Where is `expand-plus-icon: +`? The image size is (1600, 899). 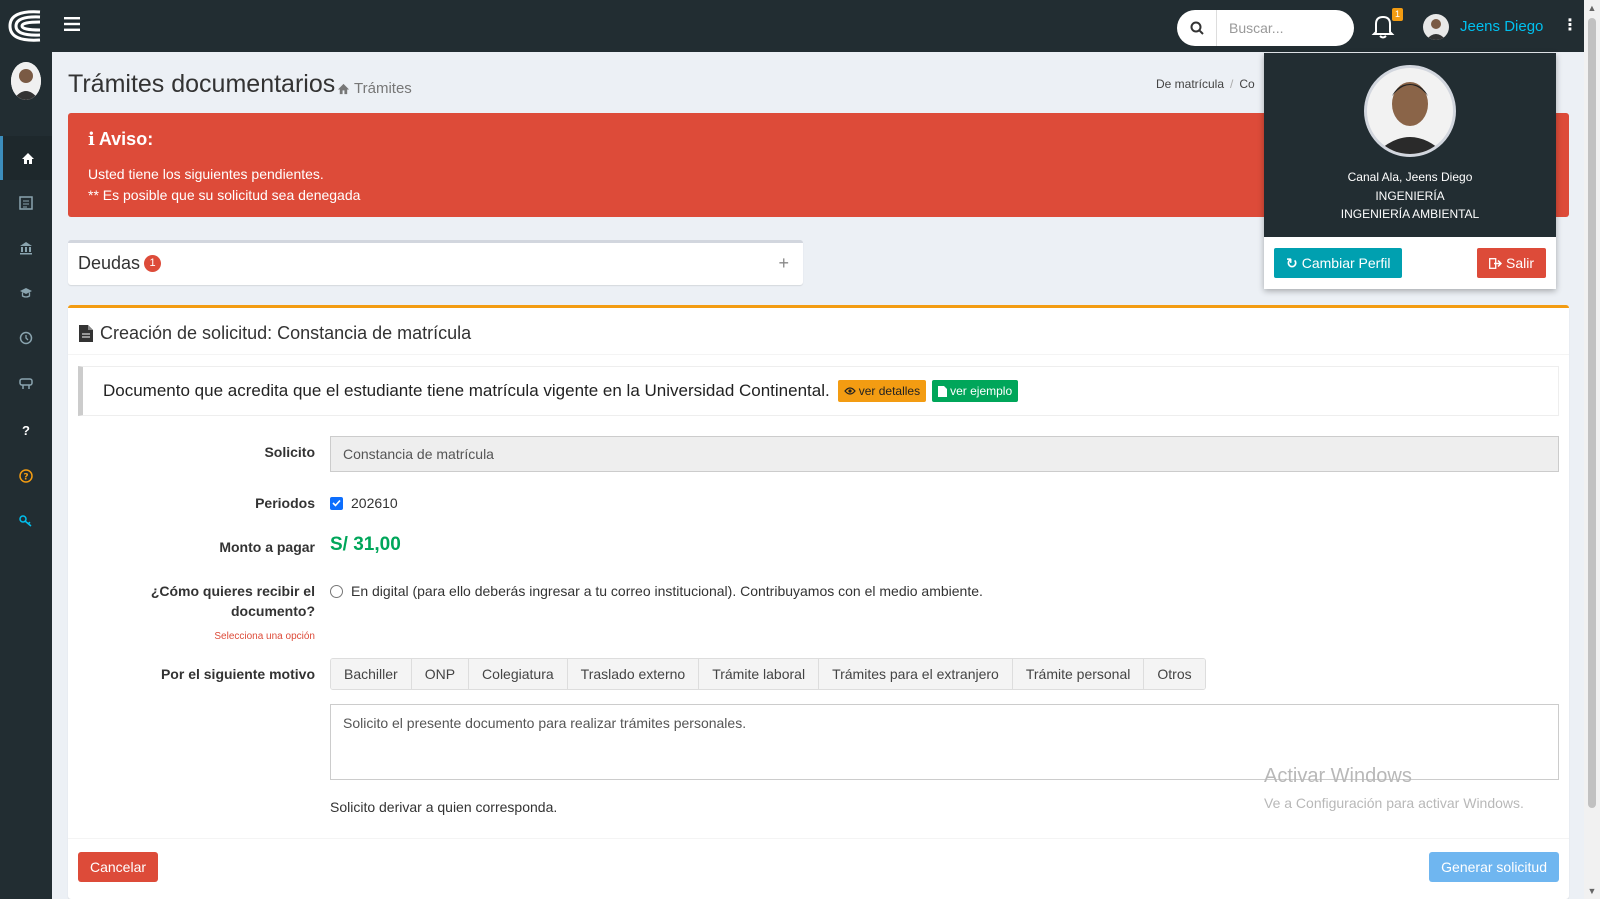 expand-plus-icon: + is located at coordinates (783, 263).